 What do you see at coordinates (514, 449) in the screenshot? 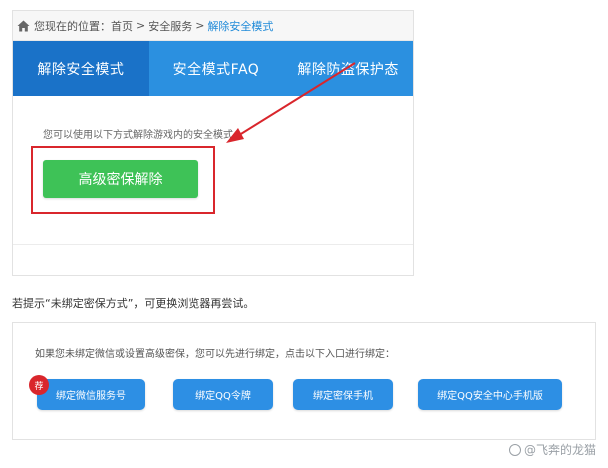
I see `watermark-icon` at bounding box center [514, 449].